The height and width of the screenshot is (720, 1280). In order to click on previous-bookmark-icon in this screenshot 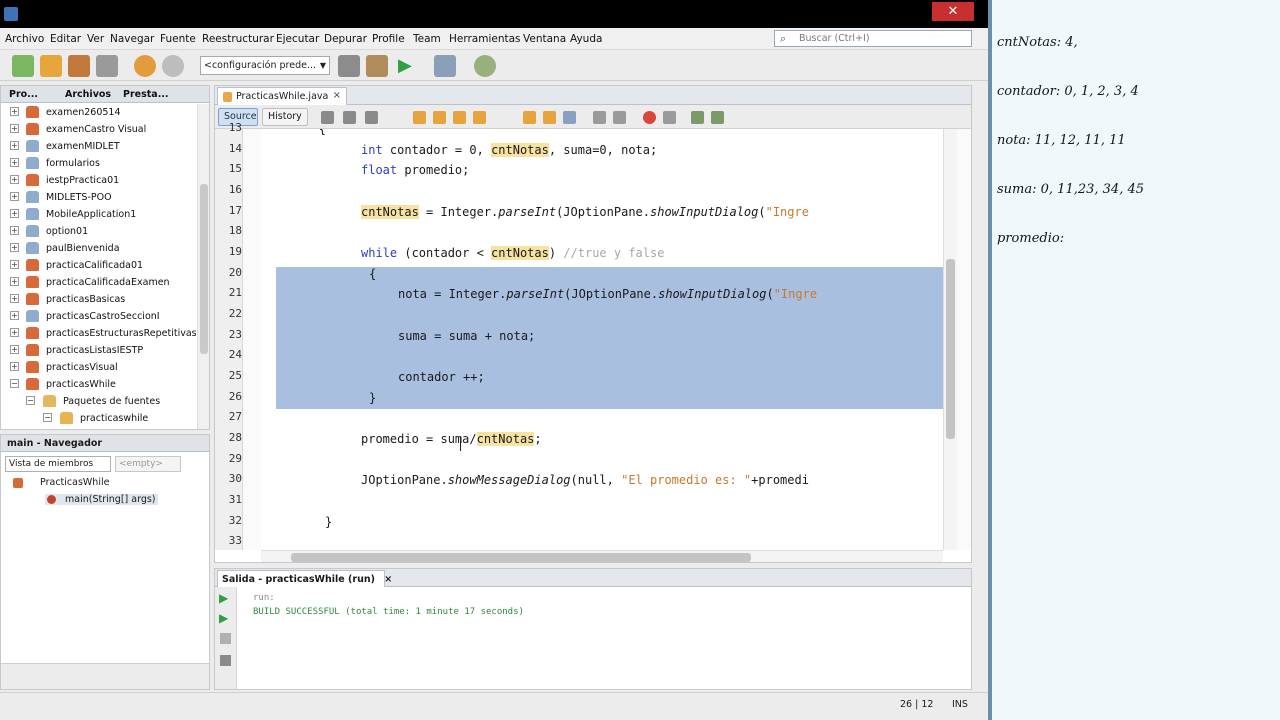, I will do `click(529, 117)`.